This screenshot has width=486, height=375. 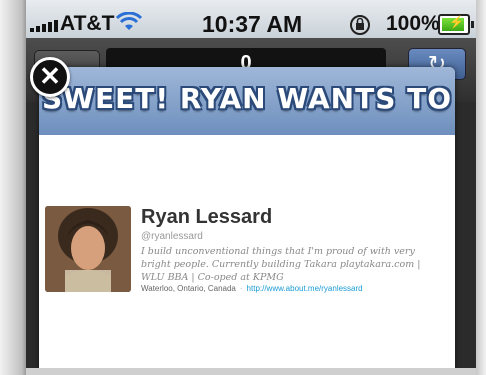 What do you see at coordinates (188, 288) in the screenshot?
I see `profile-location: Waterloo, Ontario, Canada` at bounding box center [188, 288].